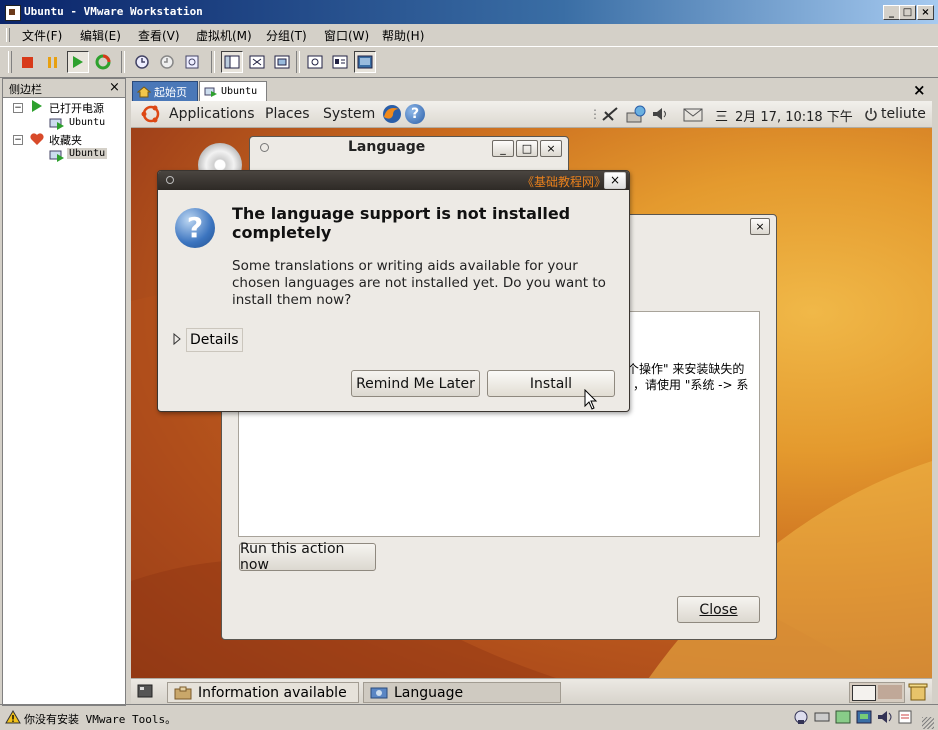 This screenshot has width=938, height=730. Describe the element at coordinates (885, 717) in the screenshot. I see `device-sound-icon` at that location.